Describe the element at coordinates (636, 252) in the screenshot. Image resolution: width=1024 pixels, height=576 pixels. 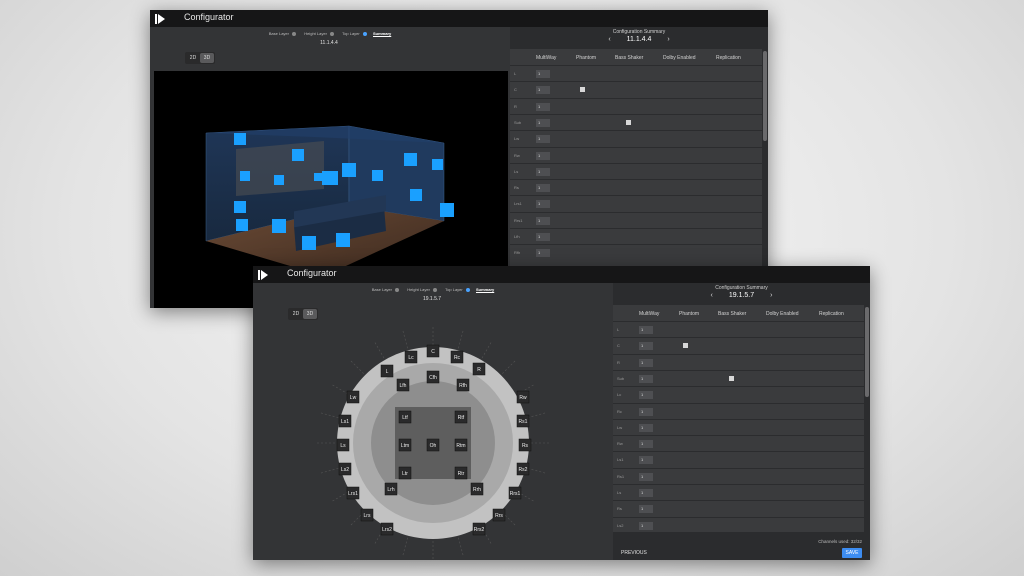
I see `table-row: Rfh 1` at that location.